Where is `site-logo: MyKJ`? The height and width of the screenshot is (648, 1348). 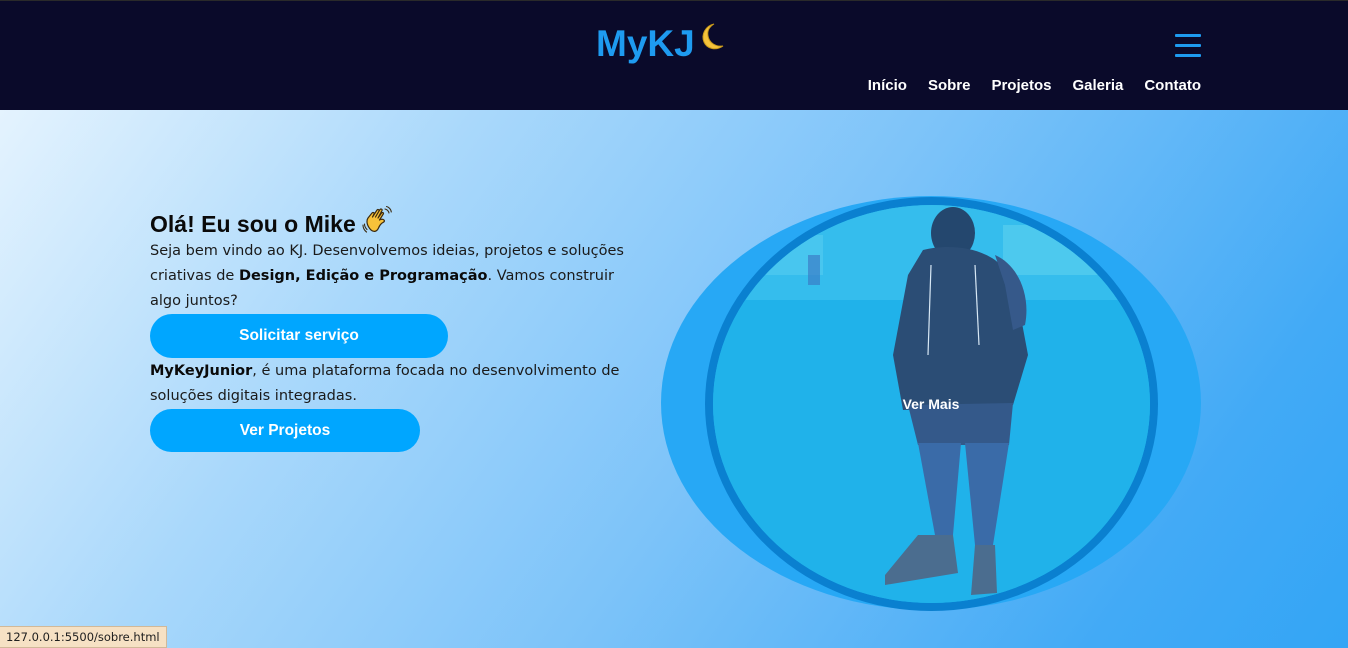 site-logo: MyKJ is located at coordinates (645, 44).